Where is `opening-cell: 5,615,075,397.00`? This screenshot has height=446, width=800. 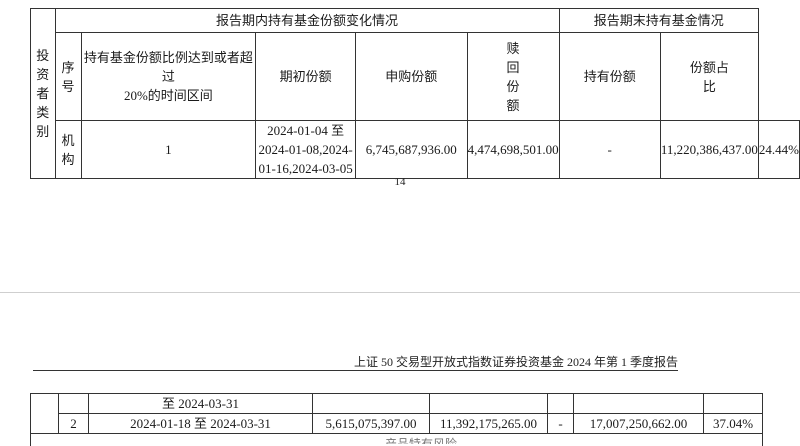
opening-cell: 5,615,075,397.00 is located at coordinates (371, 423).